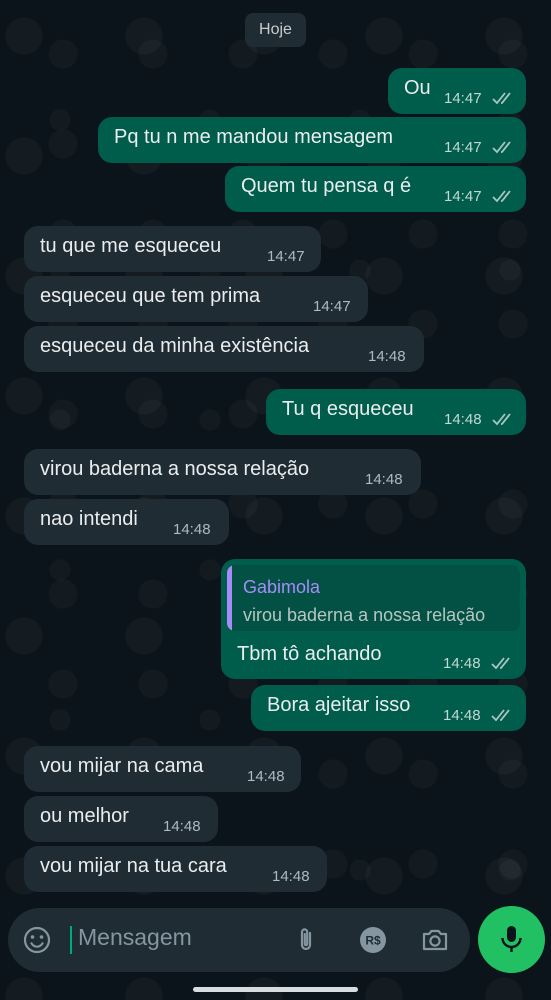  Describe the element at coordinates (364, 615) in the screenshot. I see `quote-text: virou baderna a nossa relação` at that location.